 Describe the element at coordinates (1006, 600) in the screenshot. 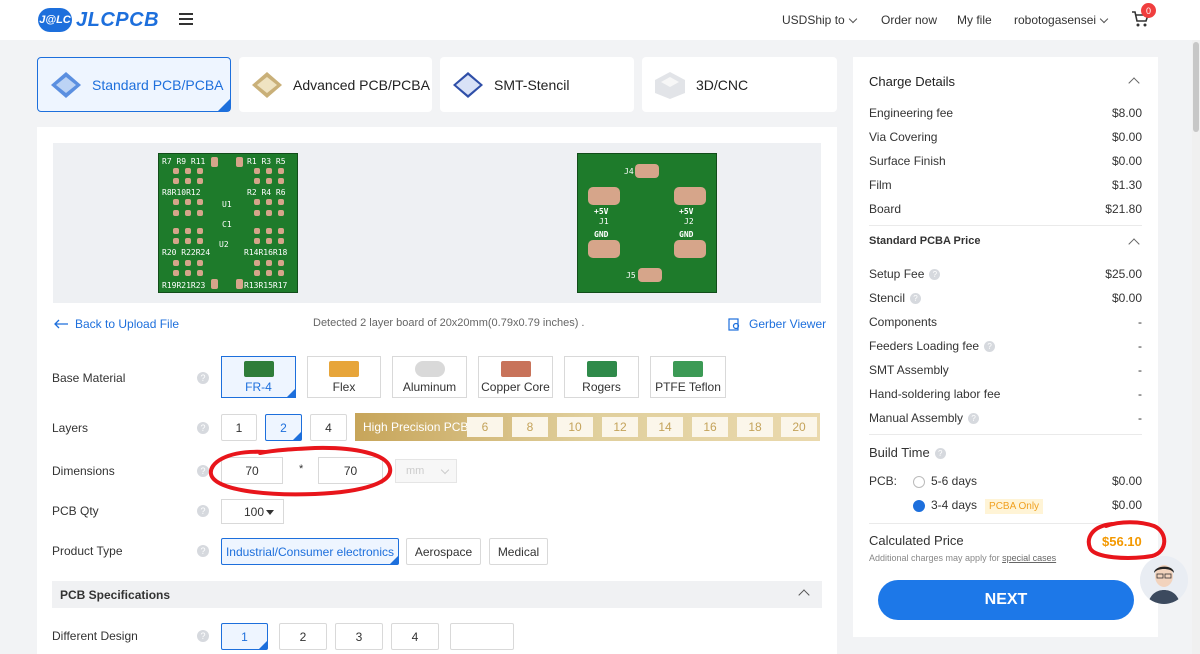

I see `next-button: NEXT` at that location.